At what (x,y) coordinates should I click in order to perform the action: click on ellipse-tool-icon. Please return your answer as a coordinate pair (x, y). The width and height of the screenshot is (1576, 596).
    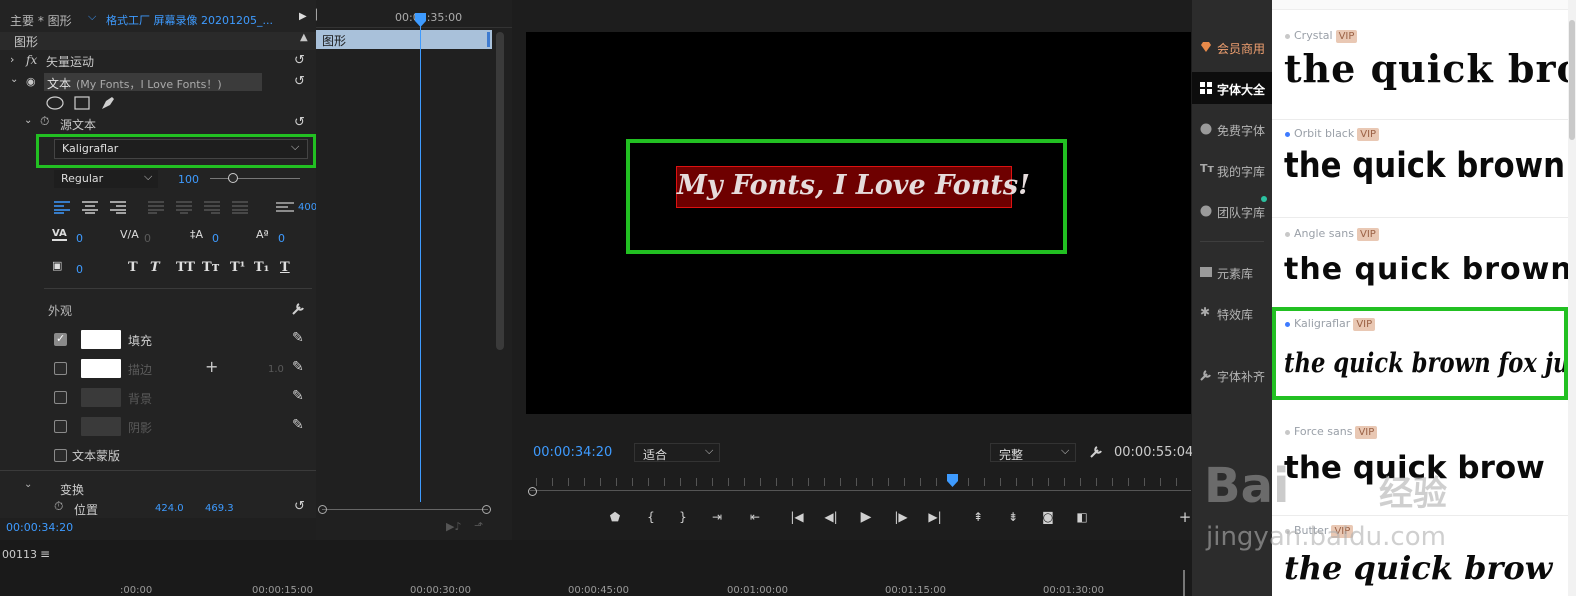
    Looking at the image, I should click on (55, 103).